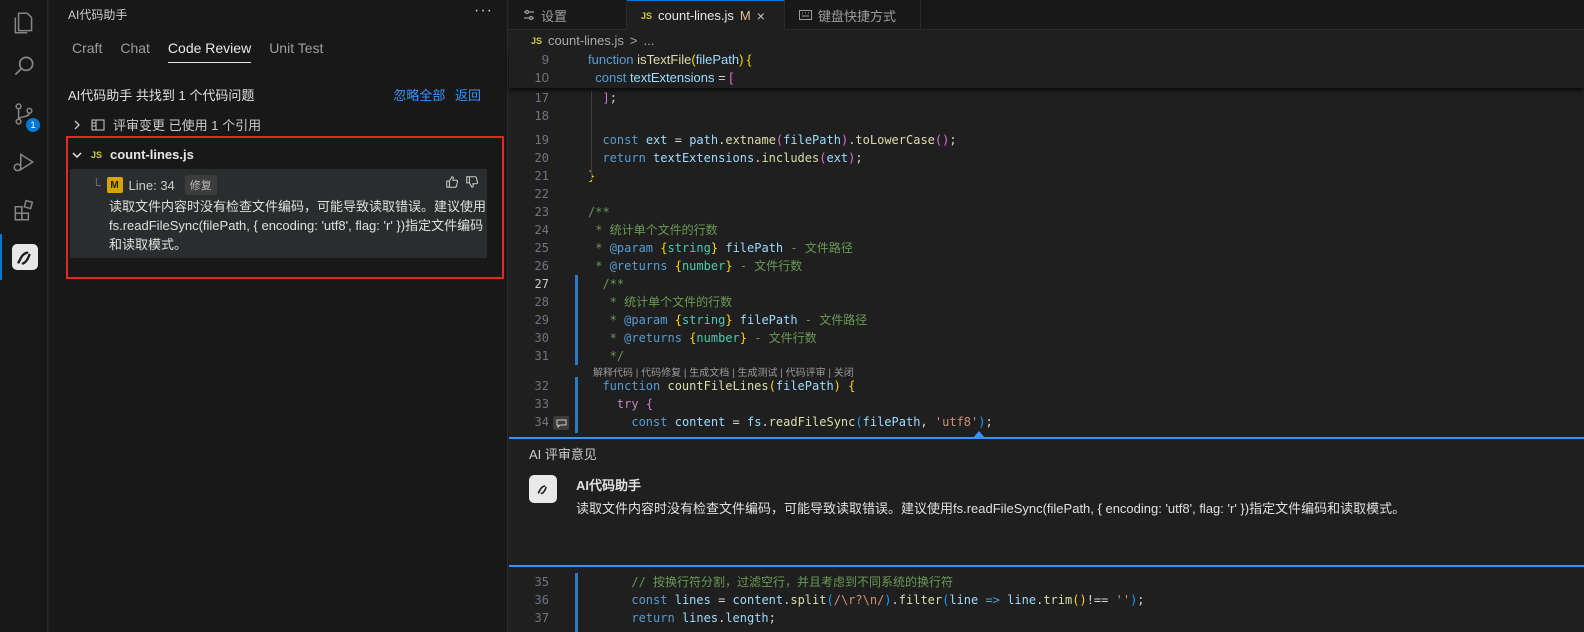 The width and height of the screenshot is (1584, 632). I want to click on review-summary: AI代码助手 共找到 1 个代码问题, so click(161, 95).